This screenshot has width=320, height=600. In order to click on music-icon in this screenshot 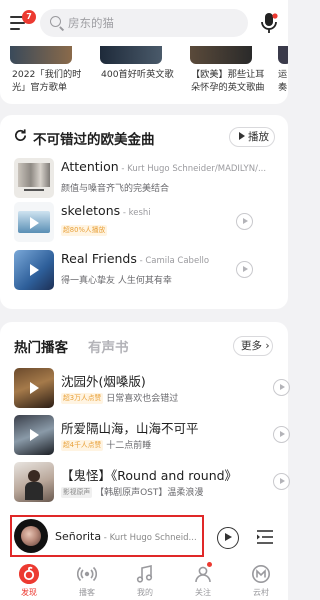, I will do `click(144, 574)`.